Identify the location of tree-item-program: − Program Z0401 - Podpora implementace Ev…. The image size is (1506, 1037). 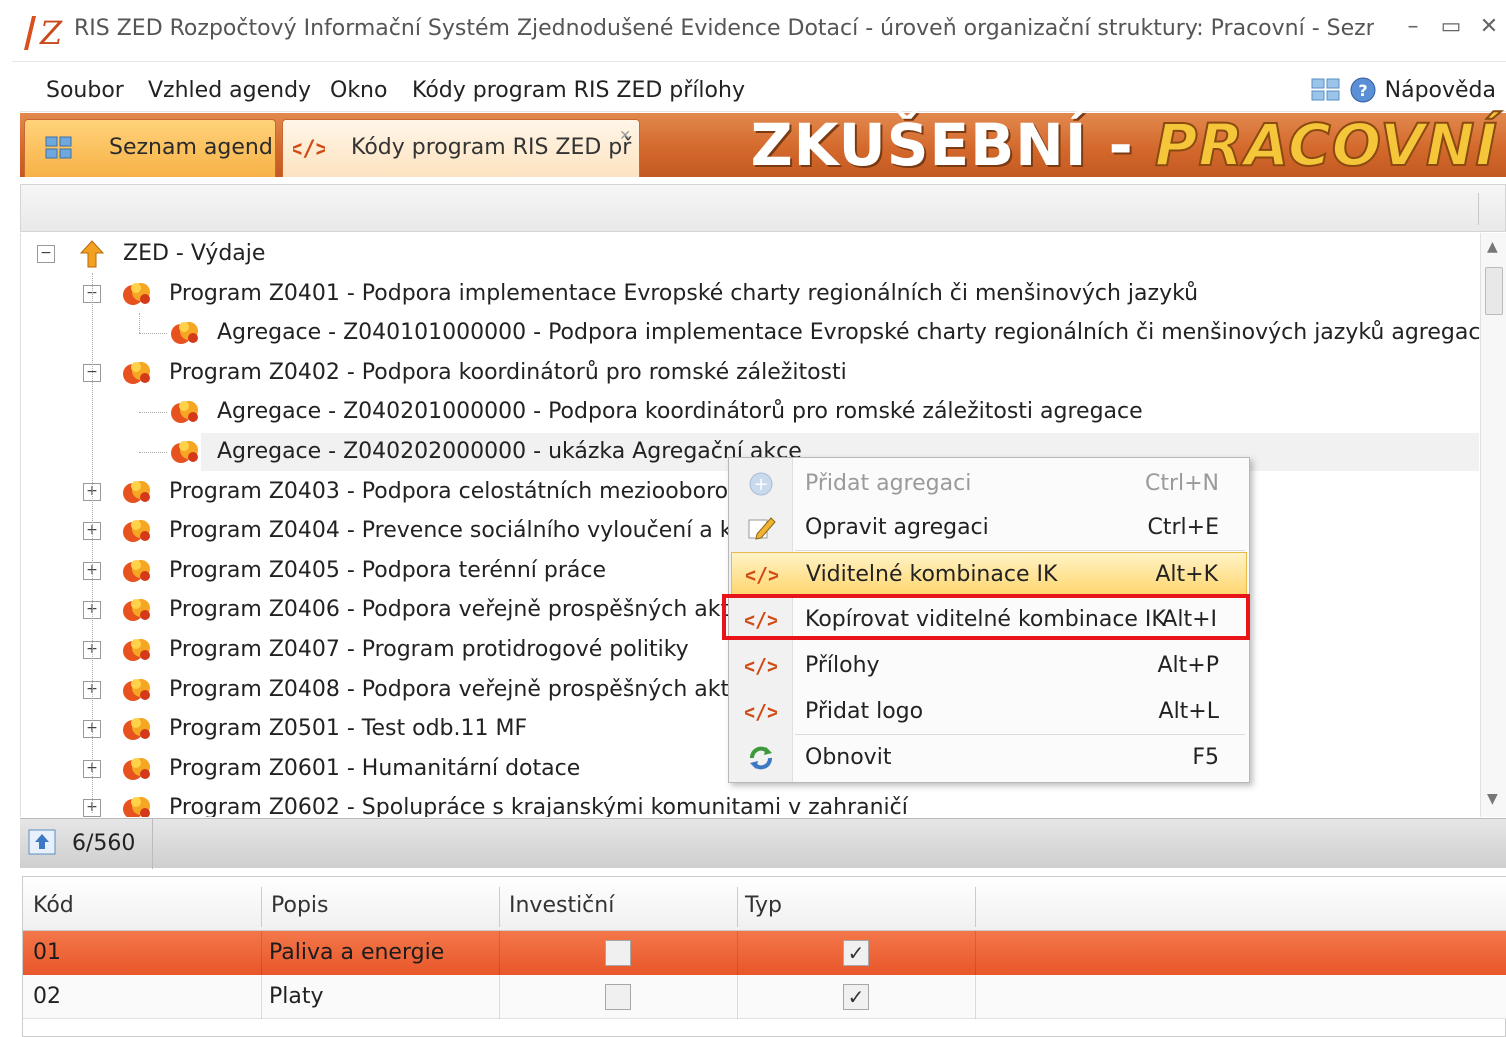
(741, 294).